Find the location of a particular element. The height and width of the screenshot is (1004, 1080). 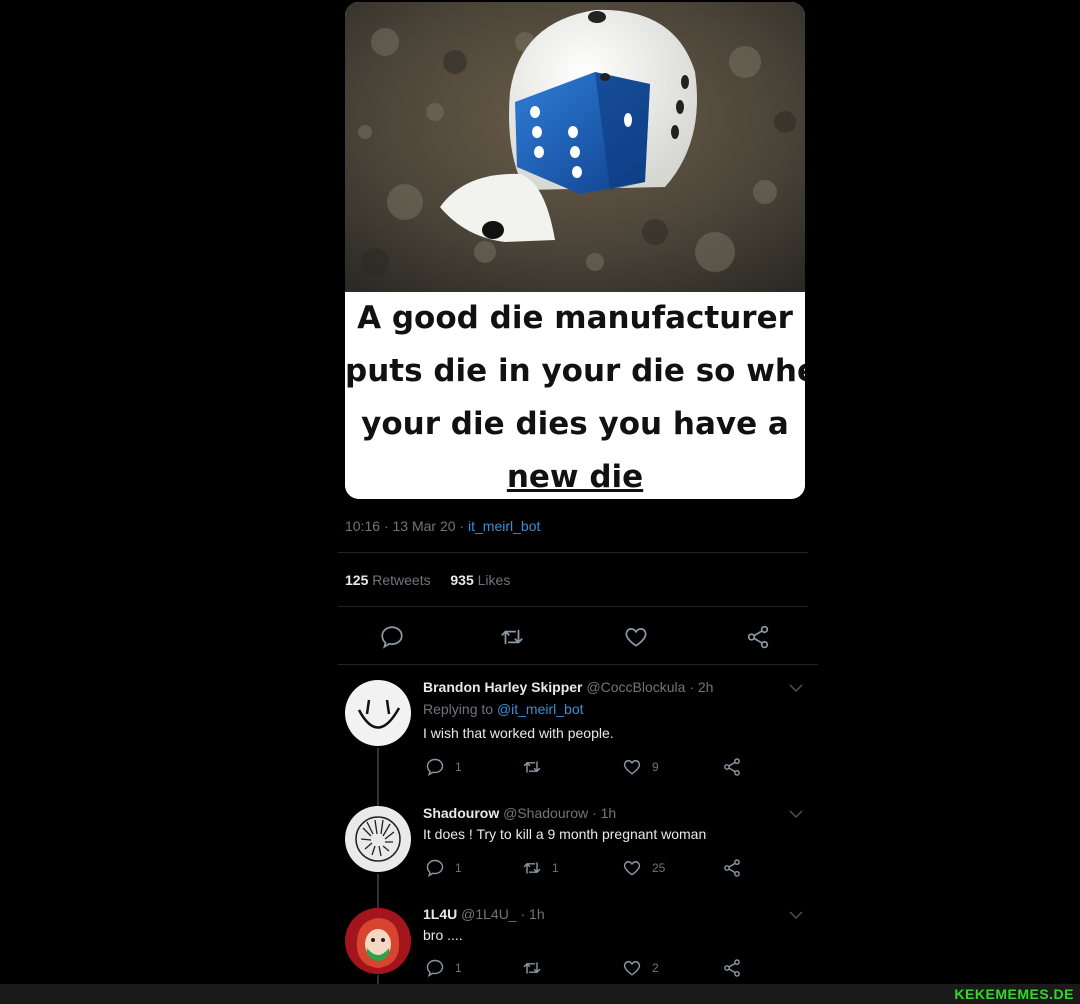

like-count: 25 is located at coordinates (659, 868).